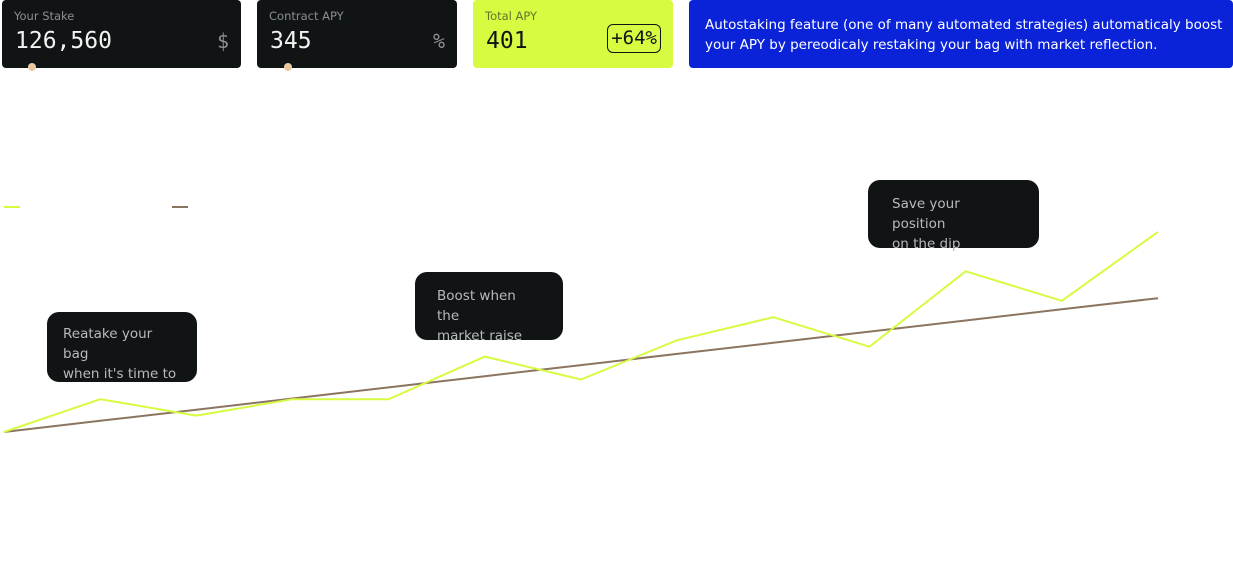 The width and height of the screenshot is (1233, 584). Describe the element at coordinates (120, 374) in the screenshot. I see `restake-tooltip-line2: when it's time to` at that location.